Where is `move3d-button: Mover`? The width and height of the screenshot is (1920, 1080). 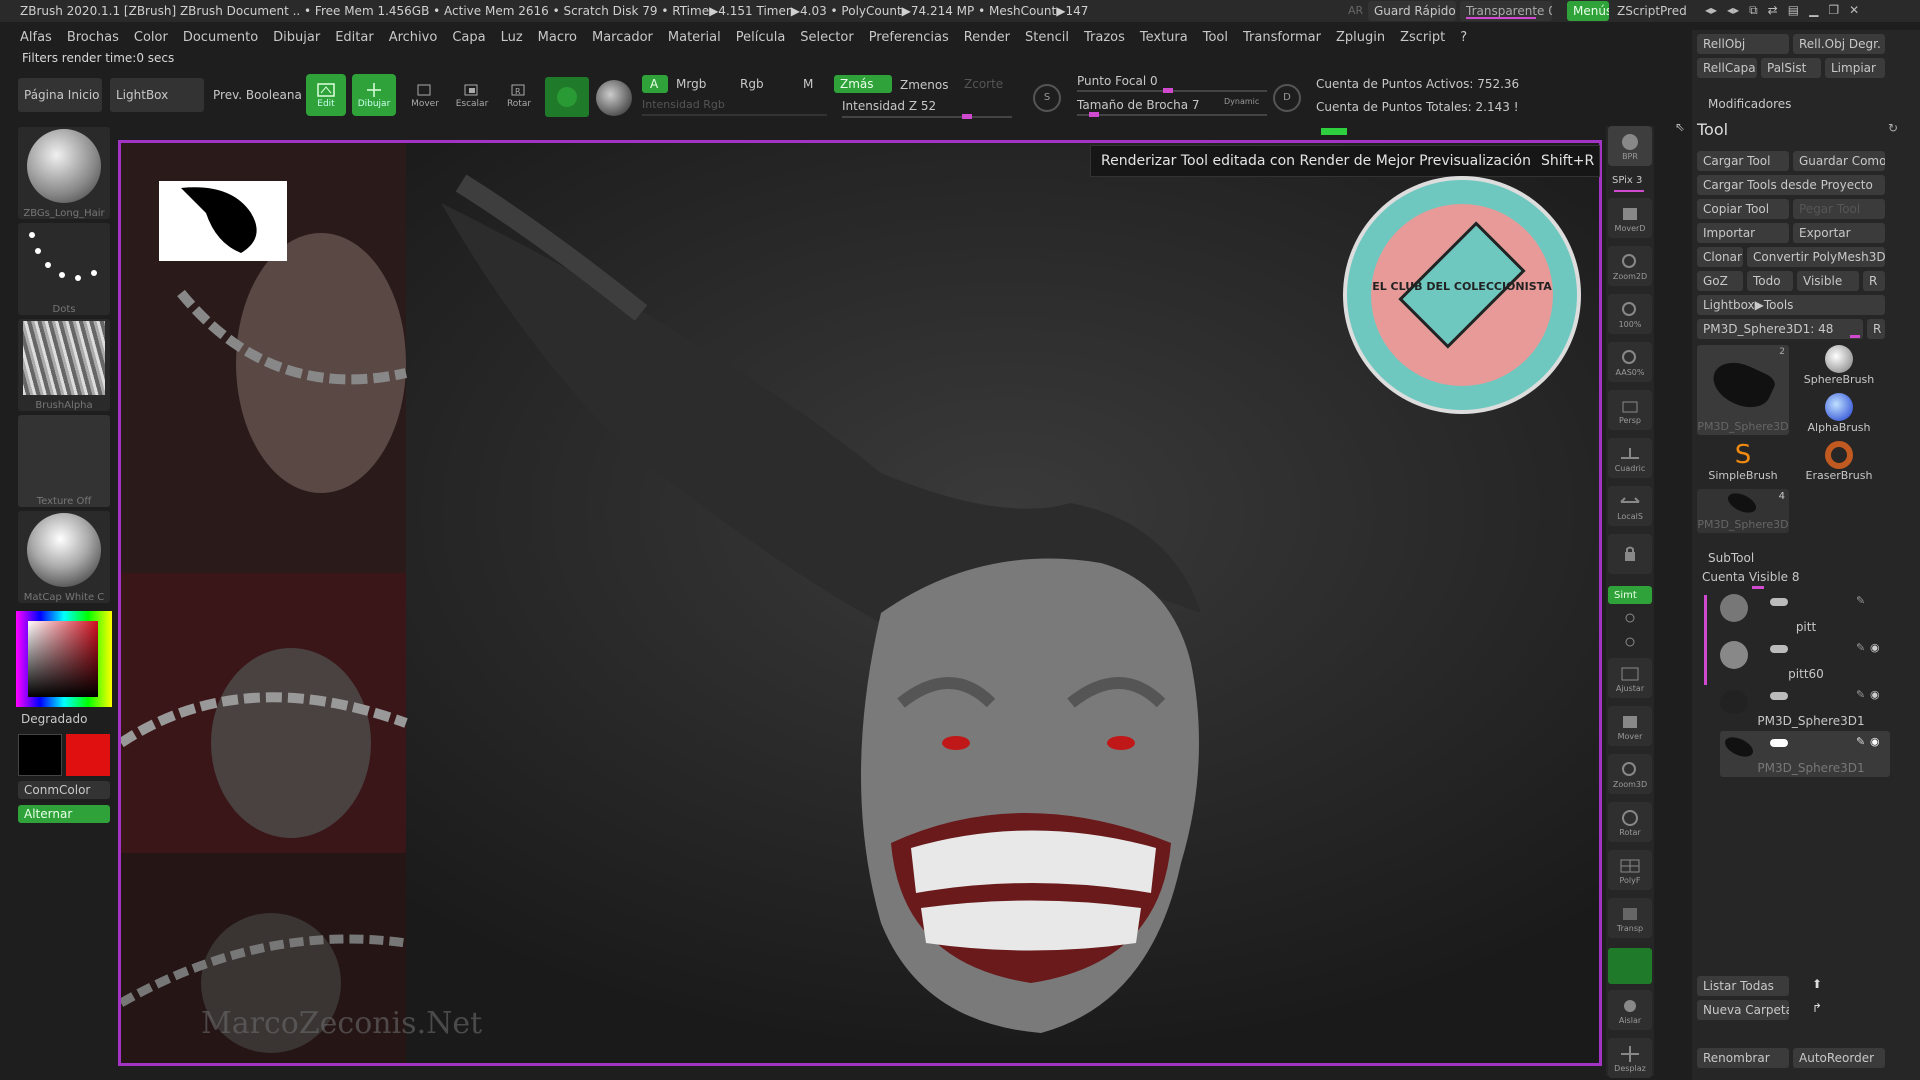 move3d-button: Mover is located at coordinates (1630, 726).